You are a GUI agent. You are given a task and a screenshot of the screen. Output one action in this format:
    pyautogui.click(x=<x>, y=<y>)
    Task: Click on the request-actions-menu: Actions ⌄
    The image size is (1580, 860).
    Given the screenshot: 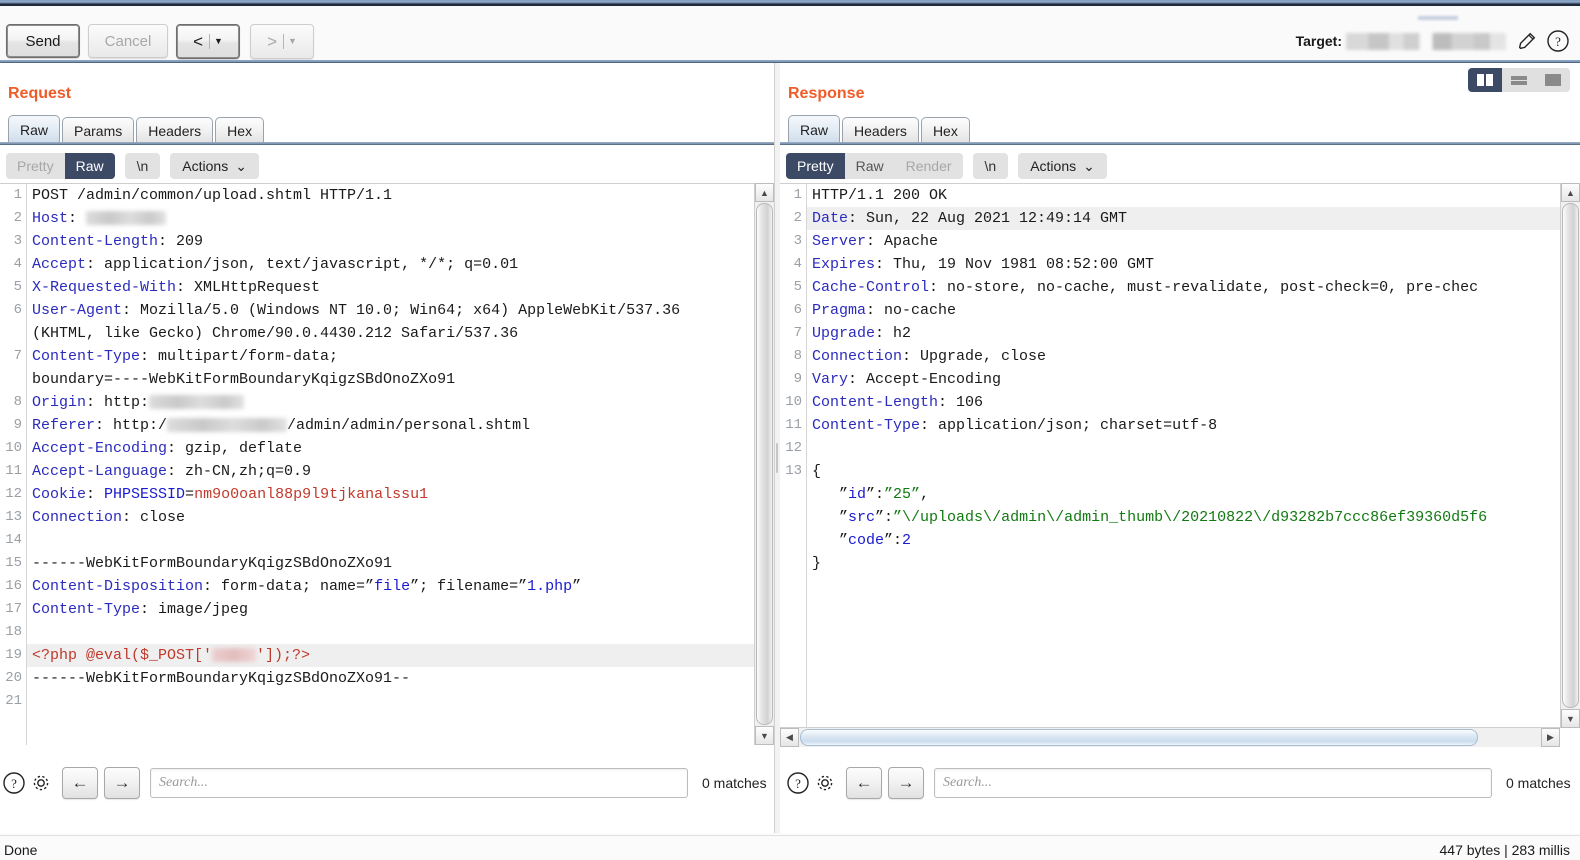 What is the action you would take?
    pyautogui.click(x=214, y=166)
    